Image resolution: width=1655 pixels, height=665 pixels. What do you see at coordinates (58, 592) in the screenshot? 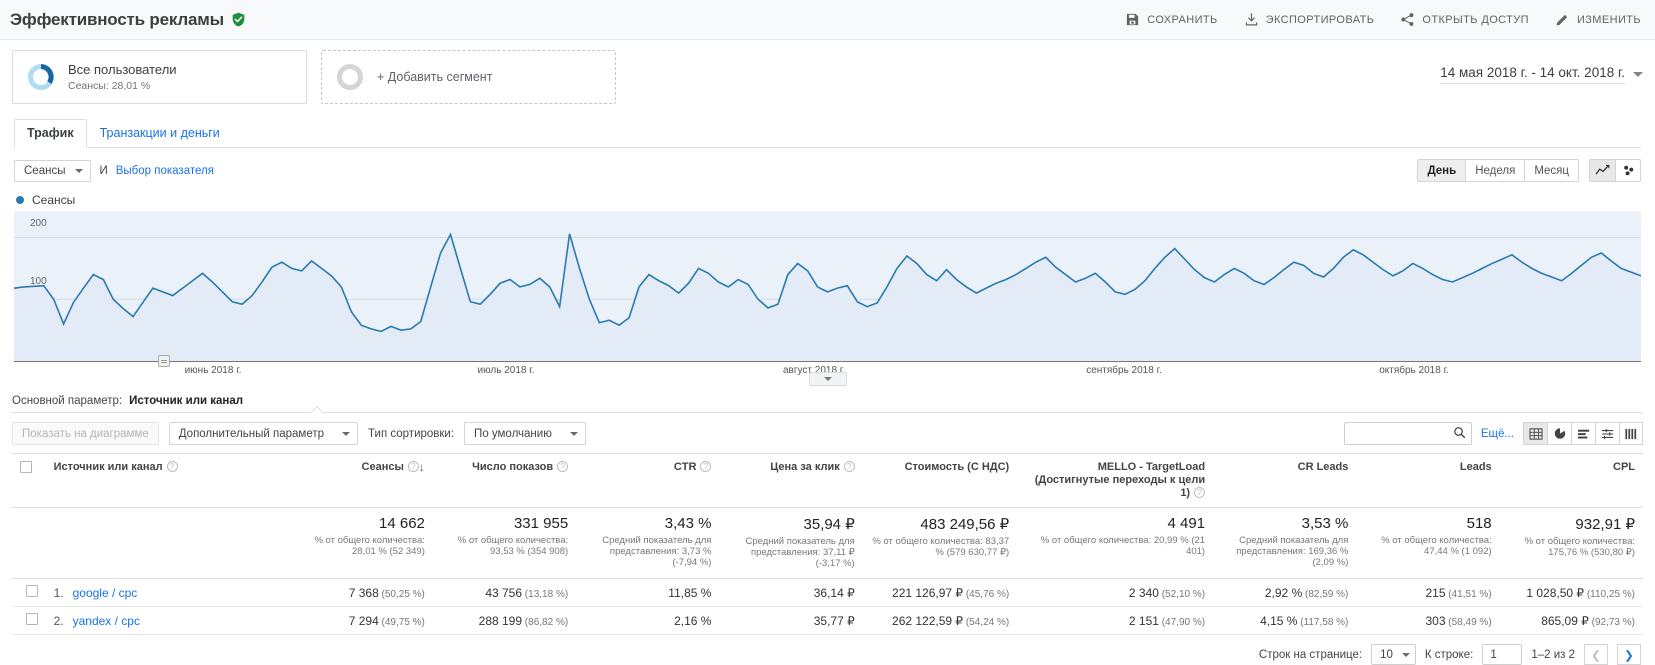
I see `row-index: 1.` at bounding box center [58, 592].